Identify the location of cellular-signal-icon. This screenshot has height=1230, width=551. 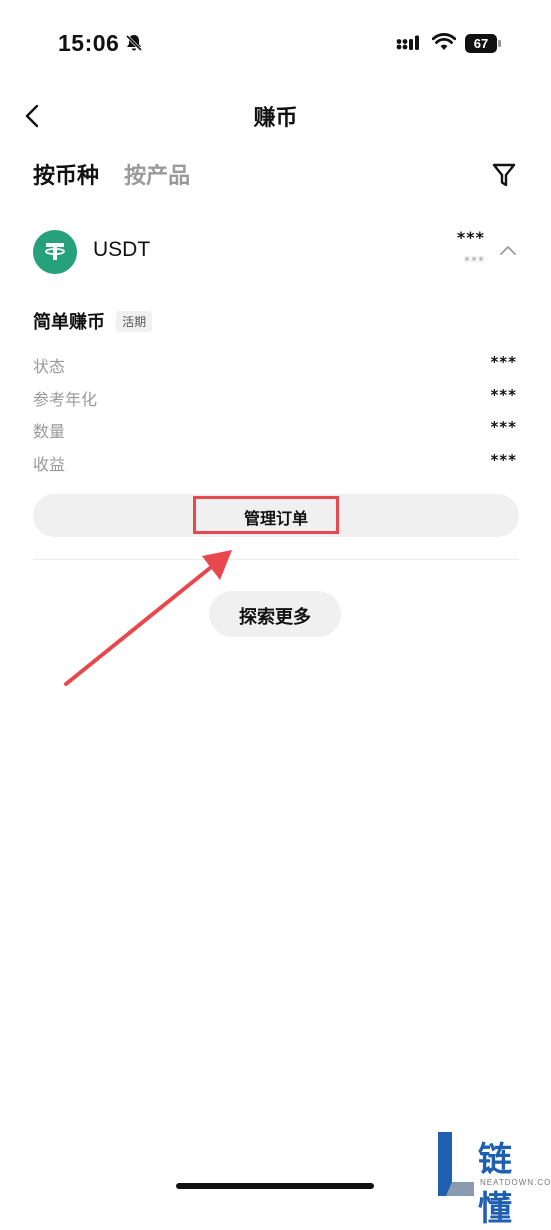
(407, 42).